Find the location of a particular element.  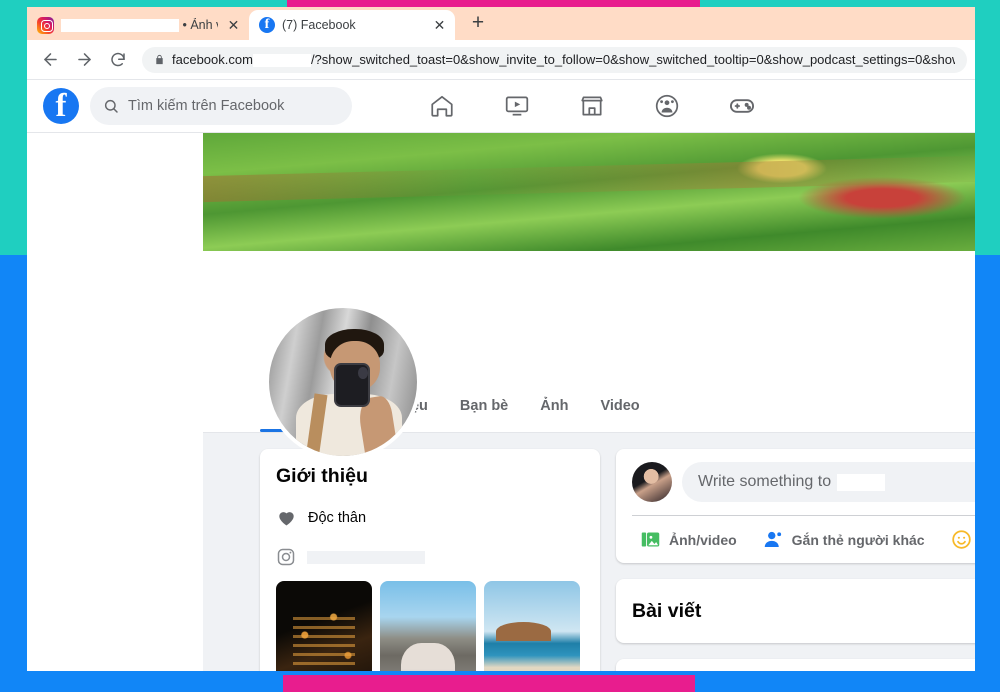

frame-left-blue is located at coordinates (13, 473).